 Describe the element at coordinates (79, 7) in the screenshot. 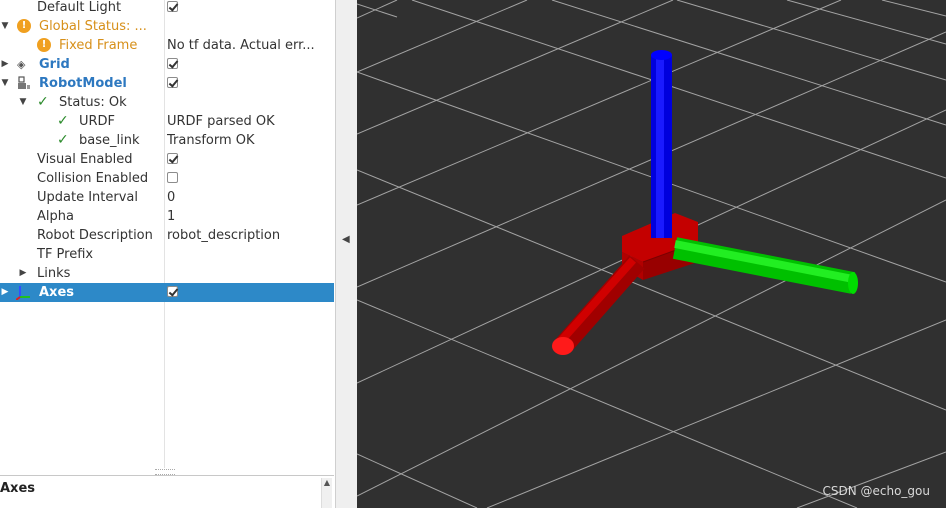

I see `default-light-label: Default Light` at that location.